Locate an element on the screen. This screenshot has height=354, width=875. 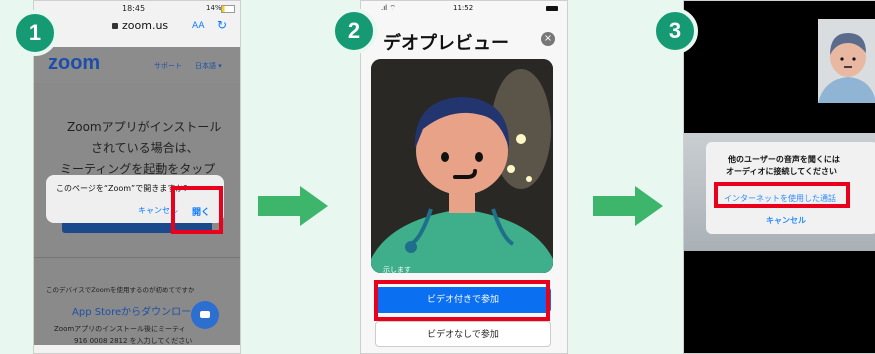
battery-percent: 14% is located at coordinates (214, 8).